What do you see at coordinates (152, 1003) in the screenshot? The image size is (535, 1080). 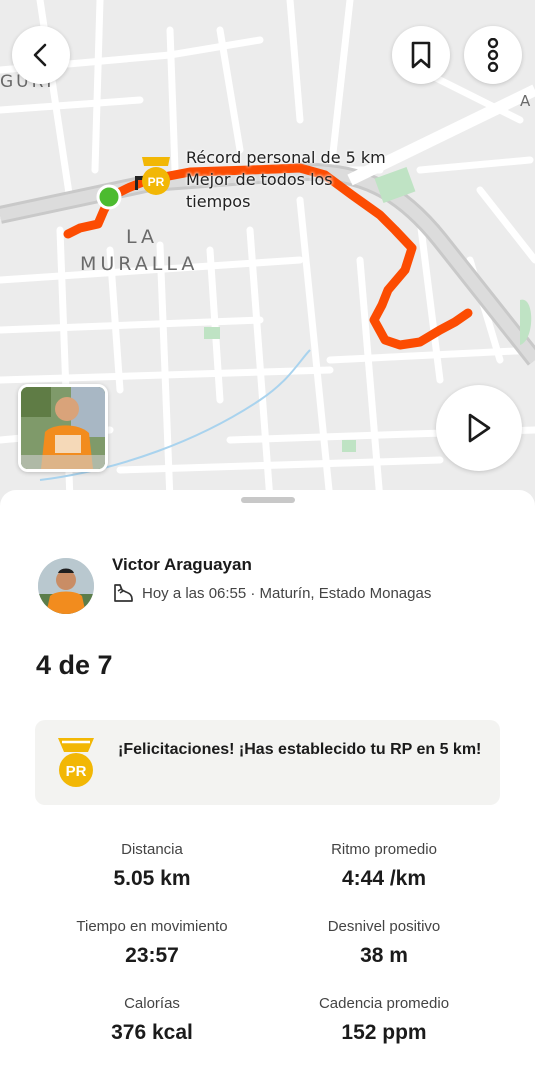 I see `stat-label: Calorías` at bounding box center [152, 1003].